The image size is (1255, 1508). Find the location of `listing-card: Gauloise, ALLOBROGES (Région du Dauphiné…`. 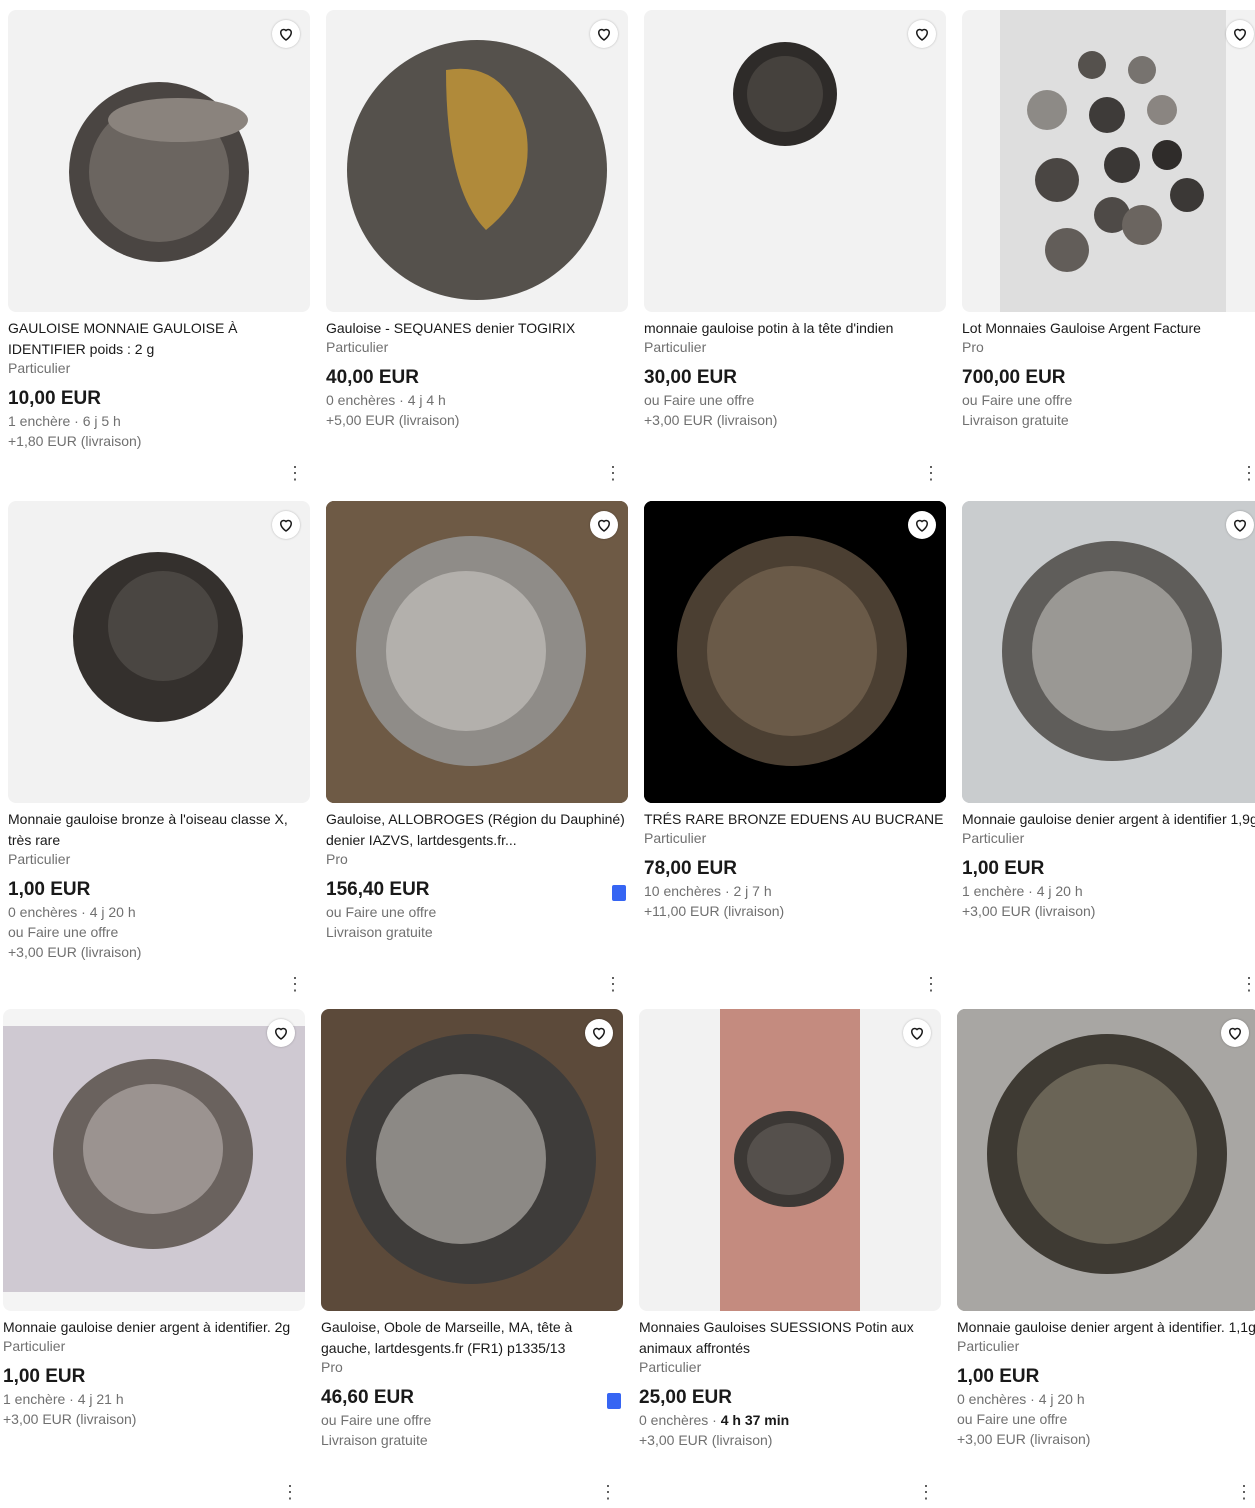

listing-card: Gauloise, ALLOBROGES (Région du Dauphiné… is located at coordinates (477, 747).